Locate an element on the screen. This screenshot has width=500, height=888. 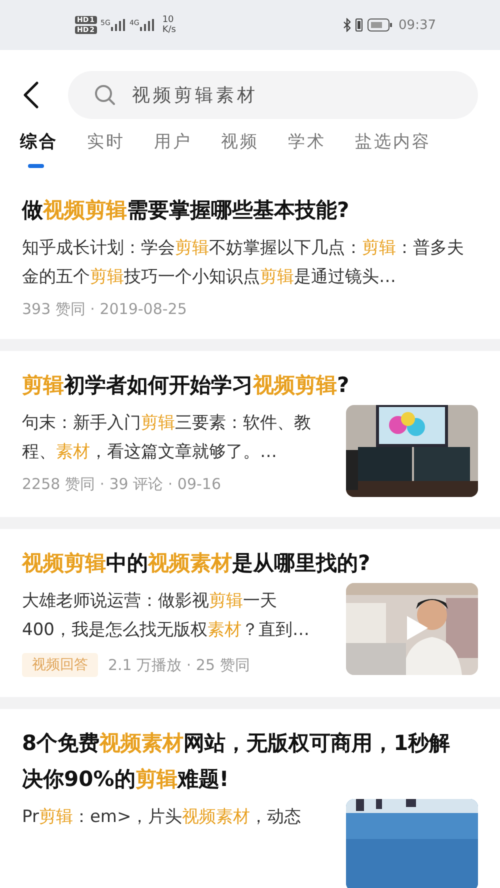
network-speed: 10 K/s is located at coordinates (169, 25).